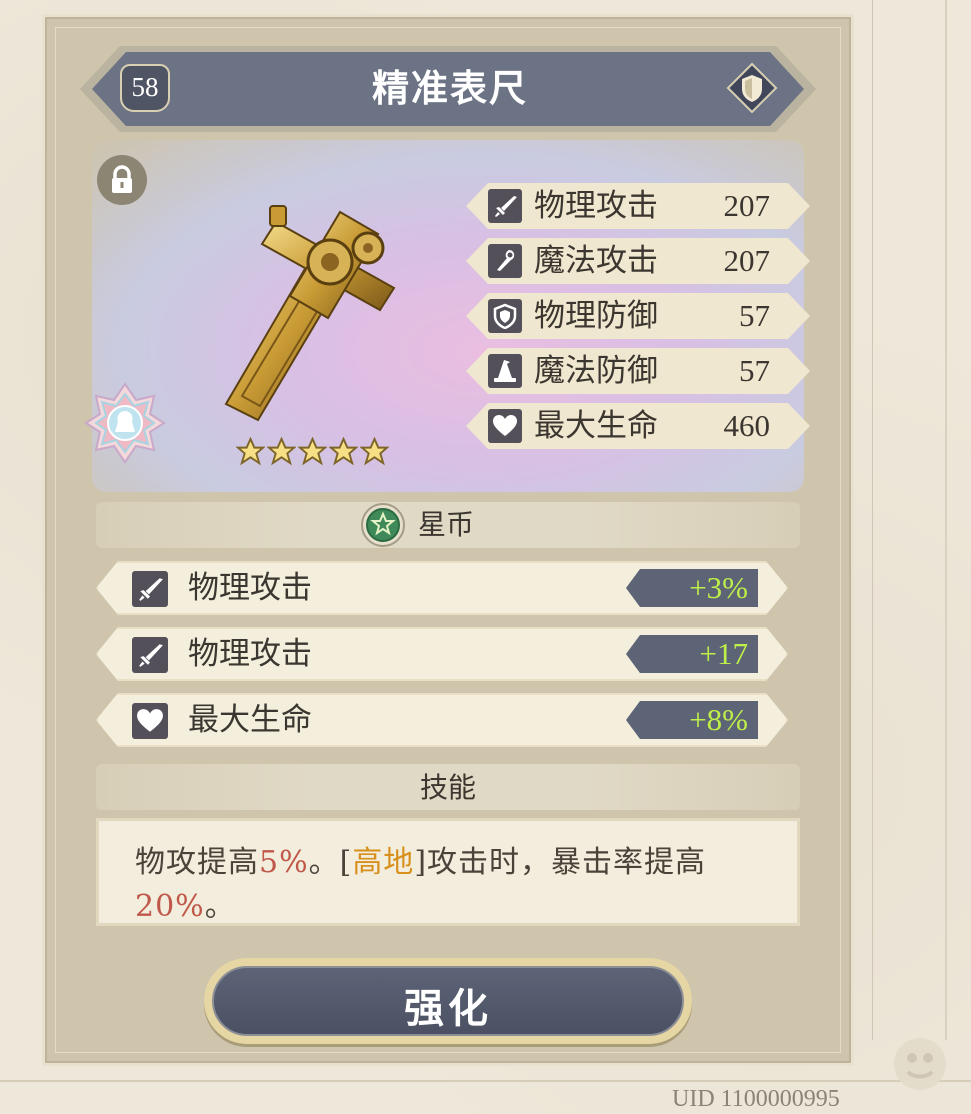 This screenshot has height=1114, width=971. I want to click on substat-value-pill: +17, so click(692, 654).